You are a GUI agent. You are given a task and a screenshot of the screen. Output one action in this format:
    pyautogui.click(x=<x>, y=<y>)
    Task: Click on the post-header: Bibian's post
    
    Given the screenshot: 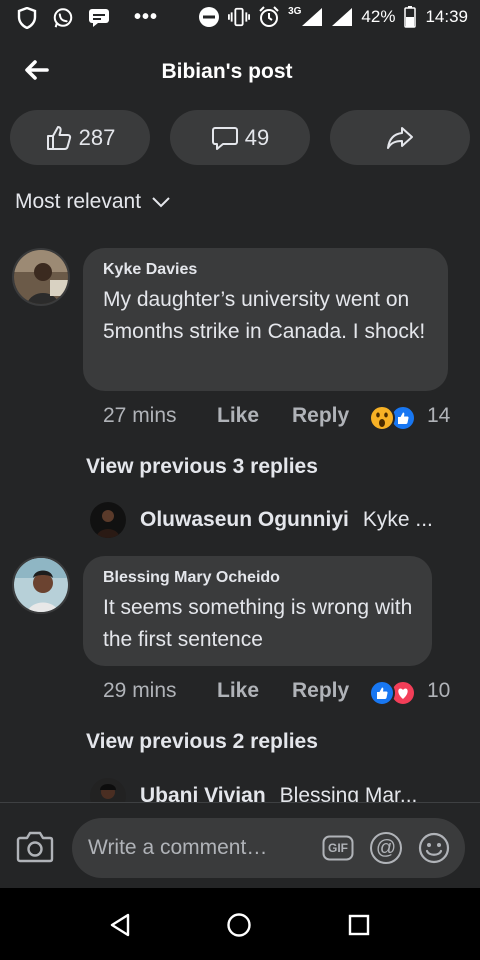 What is the action you would take?
    pyautogui.click(x=240, y=72)
    